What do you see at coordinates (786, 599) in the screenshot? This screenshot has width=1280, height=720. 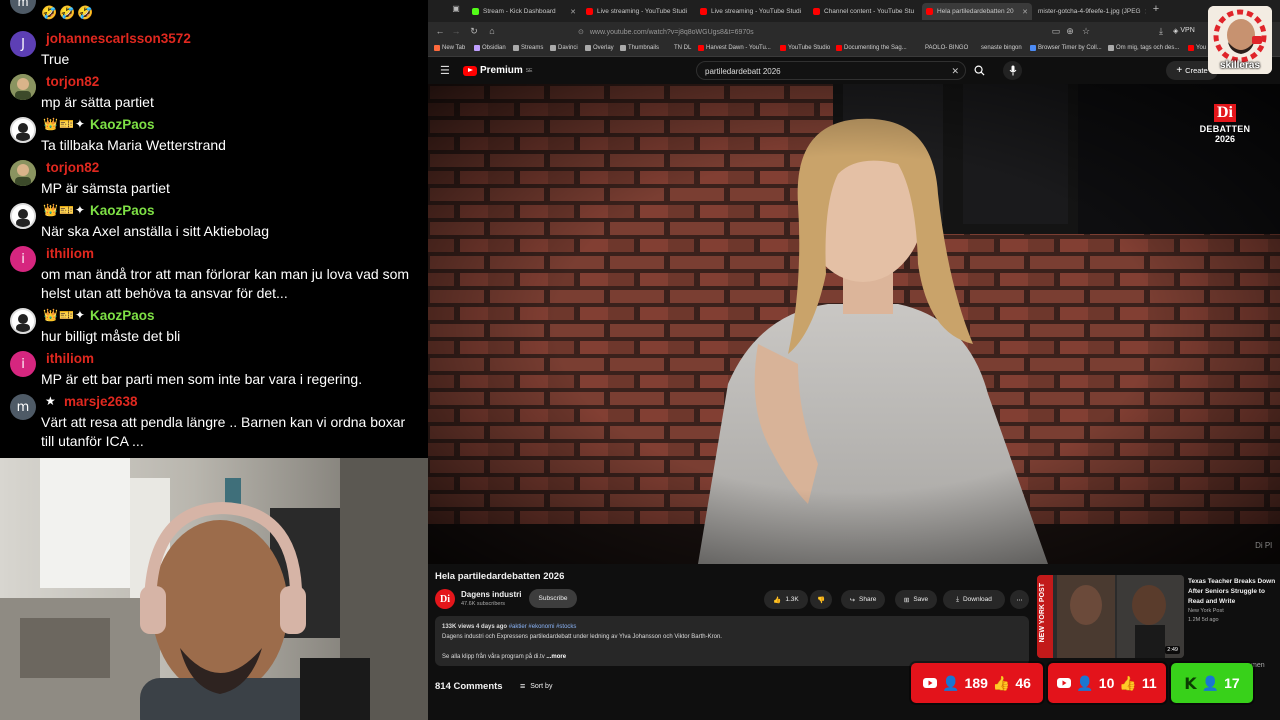 I see `like-button: 👍 1.3K` at bounding box center [786, 599].